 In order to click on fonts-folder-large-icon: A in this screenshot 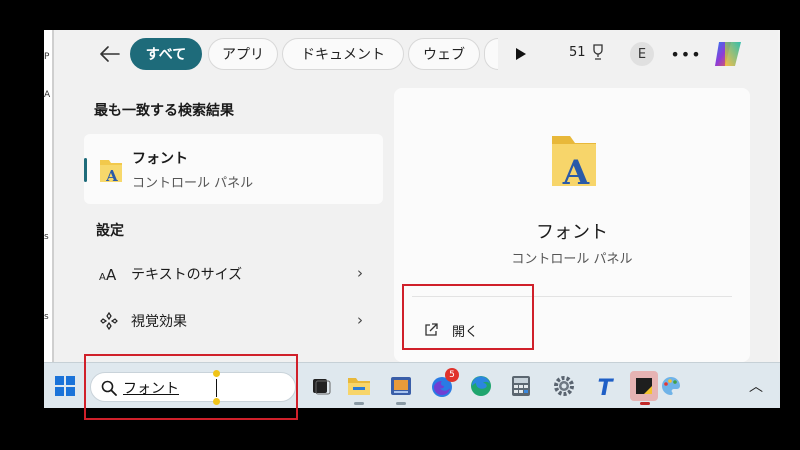, I will do `click(574, 163)`.